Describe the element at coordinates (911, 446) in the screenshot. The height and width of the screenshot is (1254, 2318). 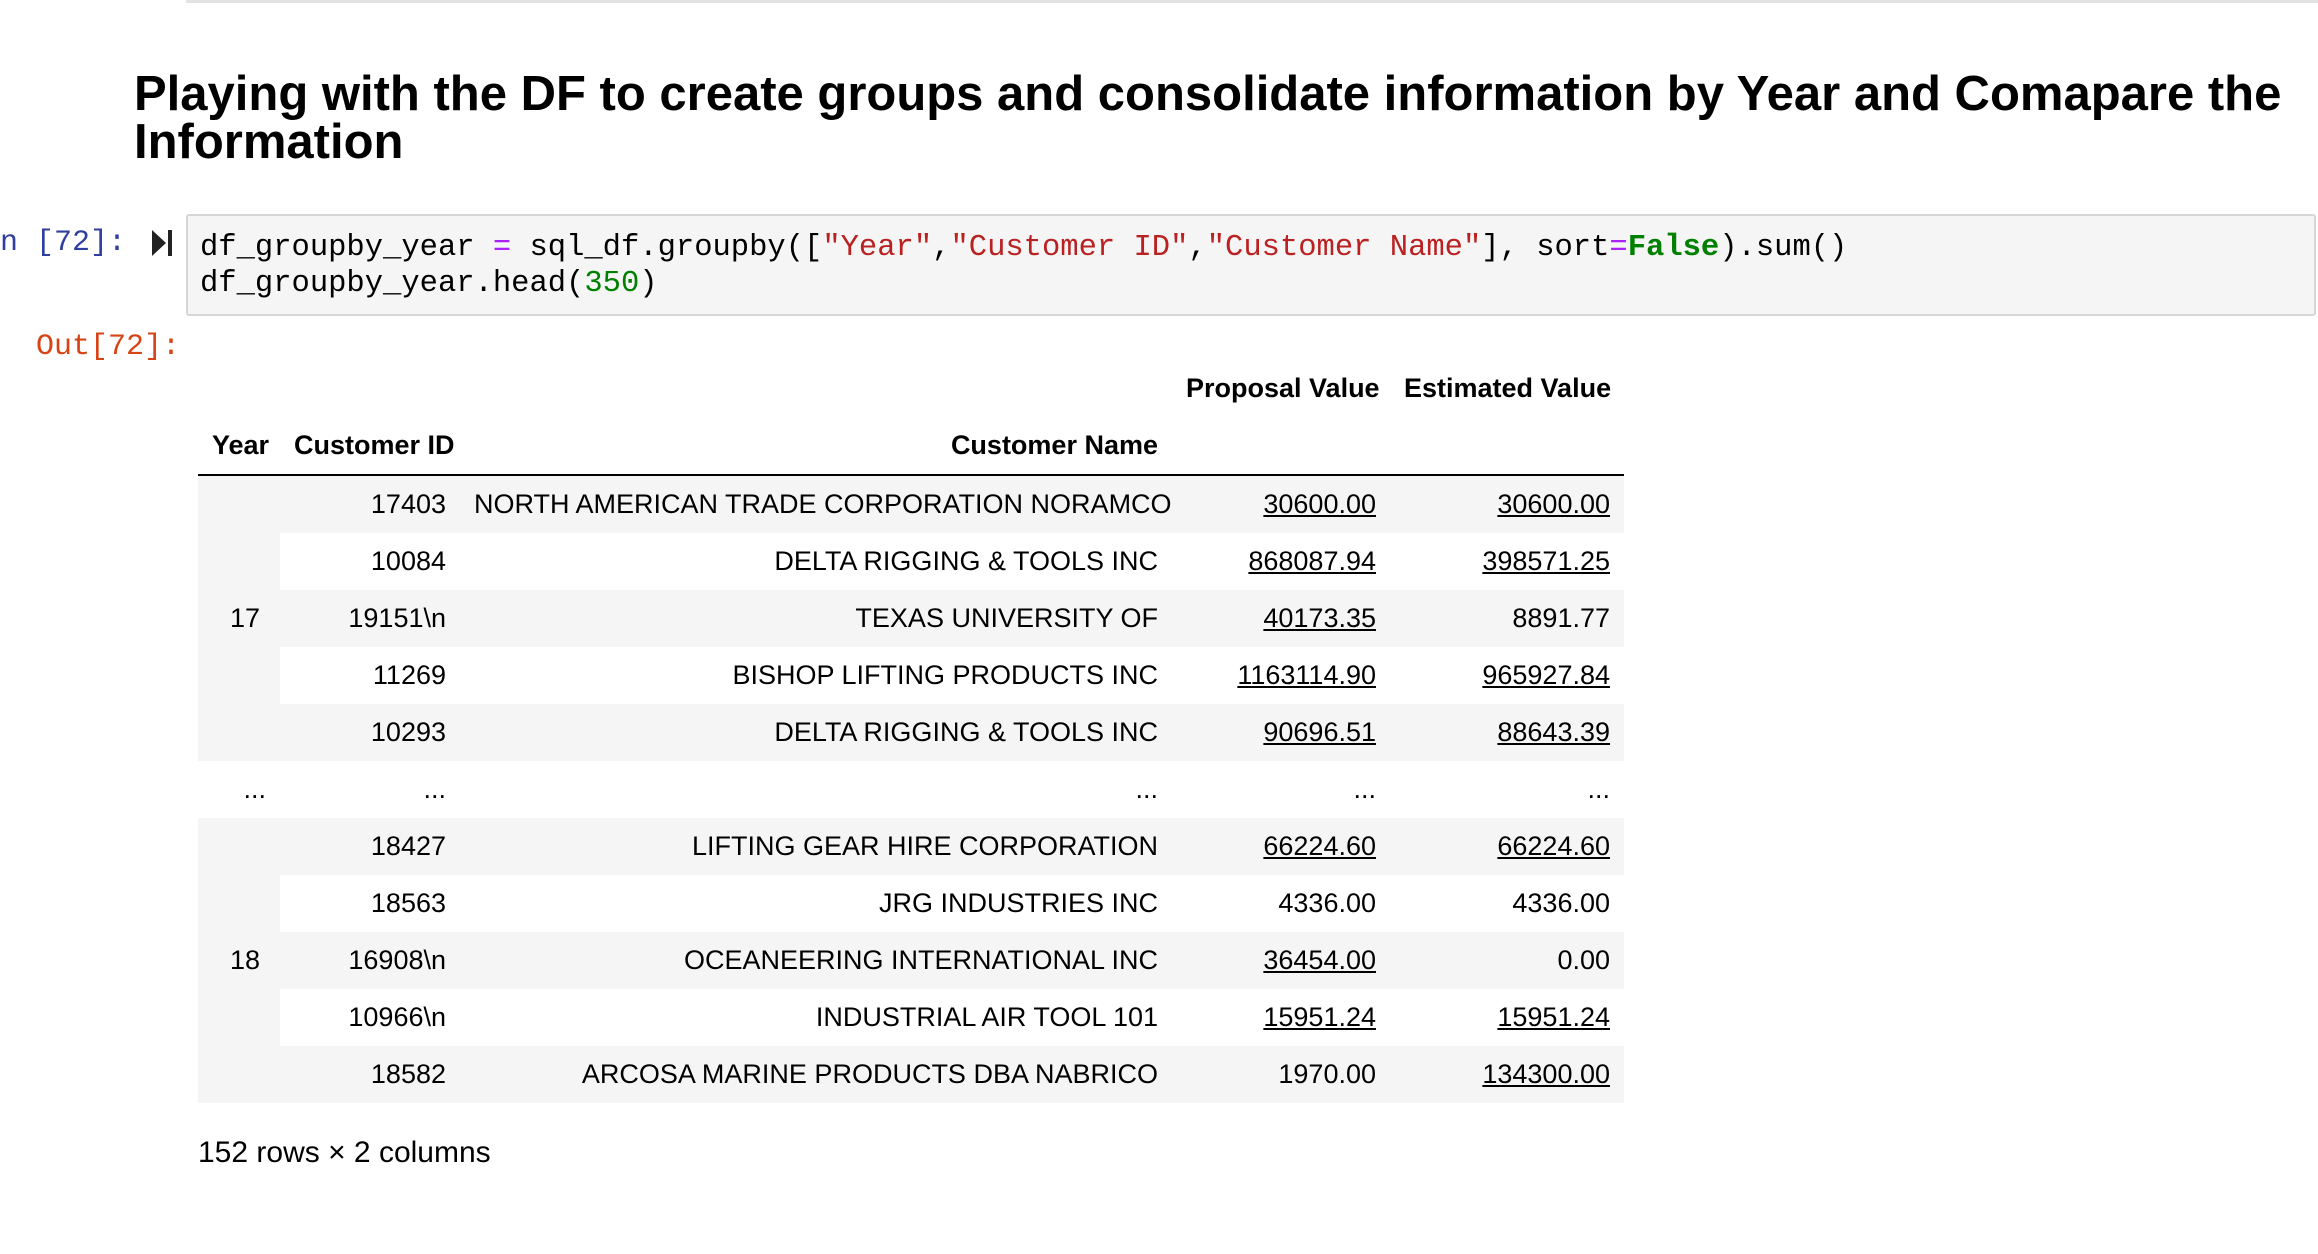
I see `index-header-row: Year Customer ID Customer Name` at that location.